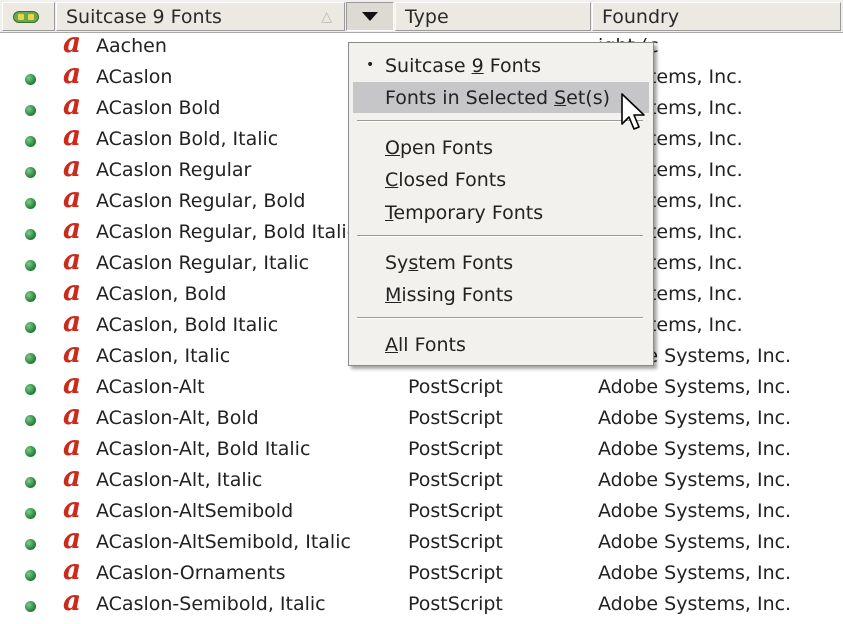 Image resolution: width=843 pixels, height=624 pixels. I want to click on menu-item-label: Suitcase 9 Fonts, so click(463, 65).